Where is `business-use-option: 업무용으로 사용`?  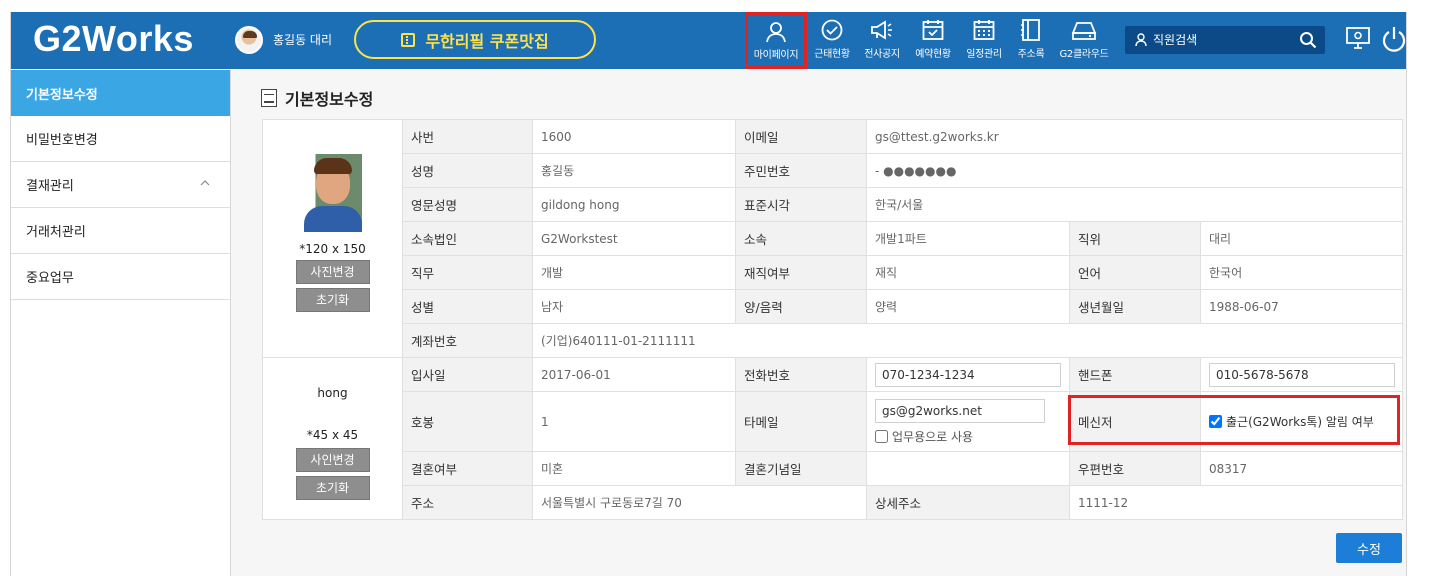 business-use-option: 업무용으로 사용 is located at coordinates (968, 436).